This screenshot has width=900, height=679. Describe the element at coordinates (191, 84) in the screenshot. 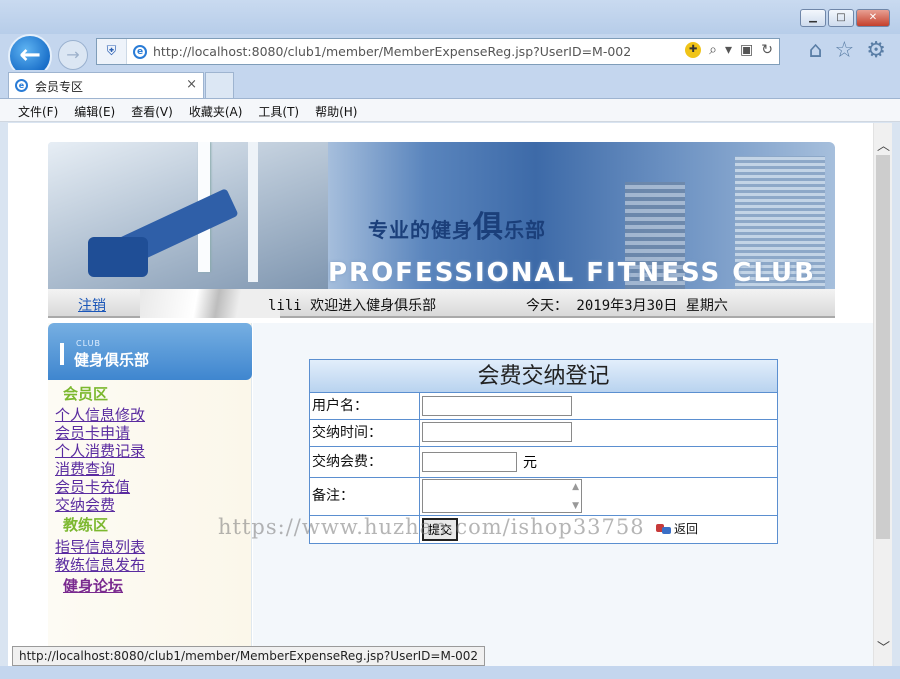

I see `tab-close-icon: ×` at that location.